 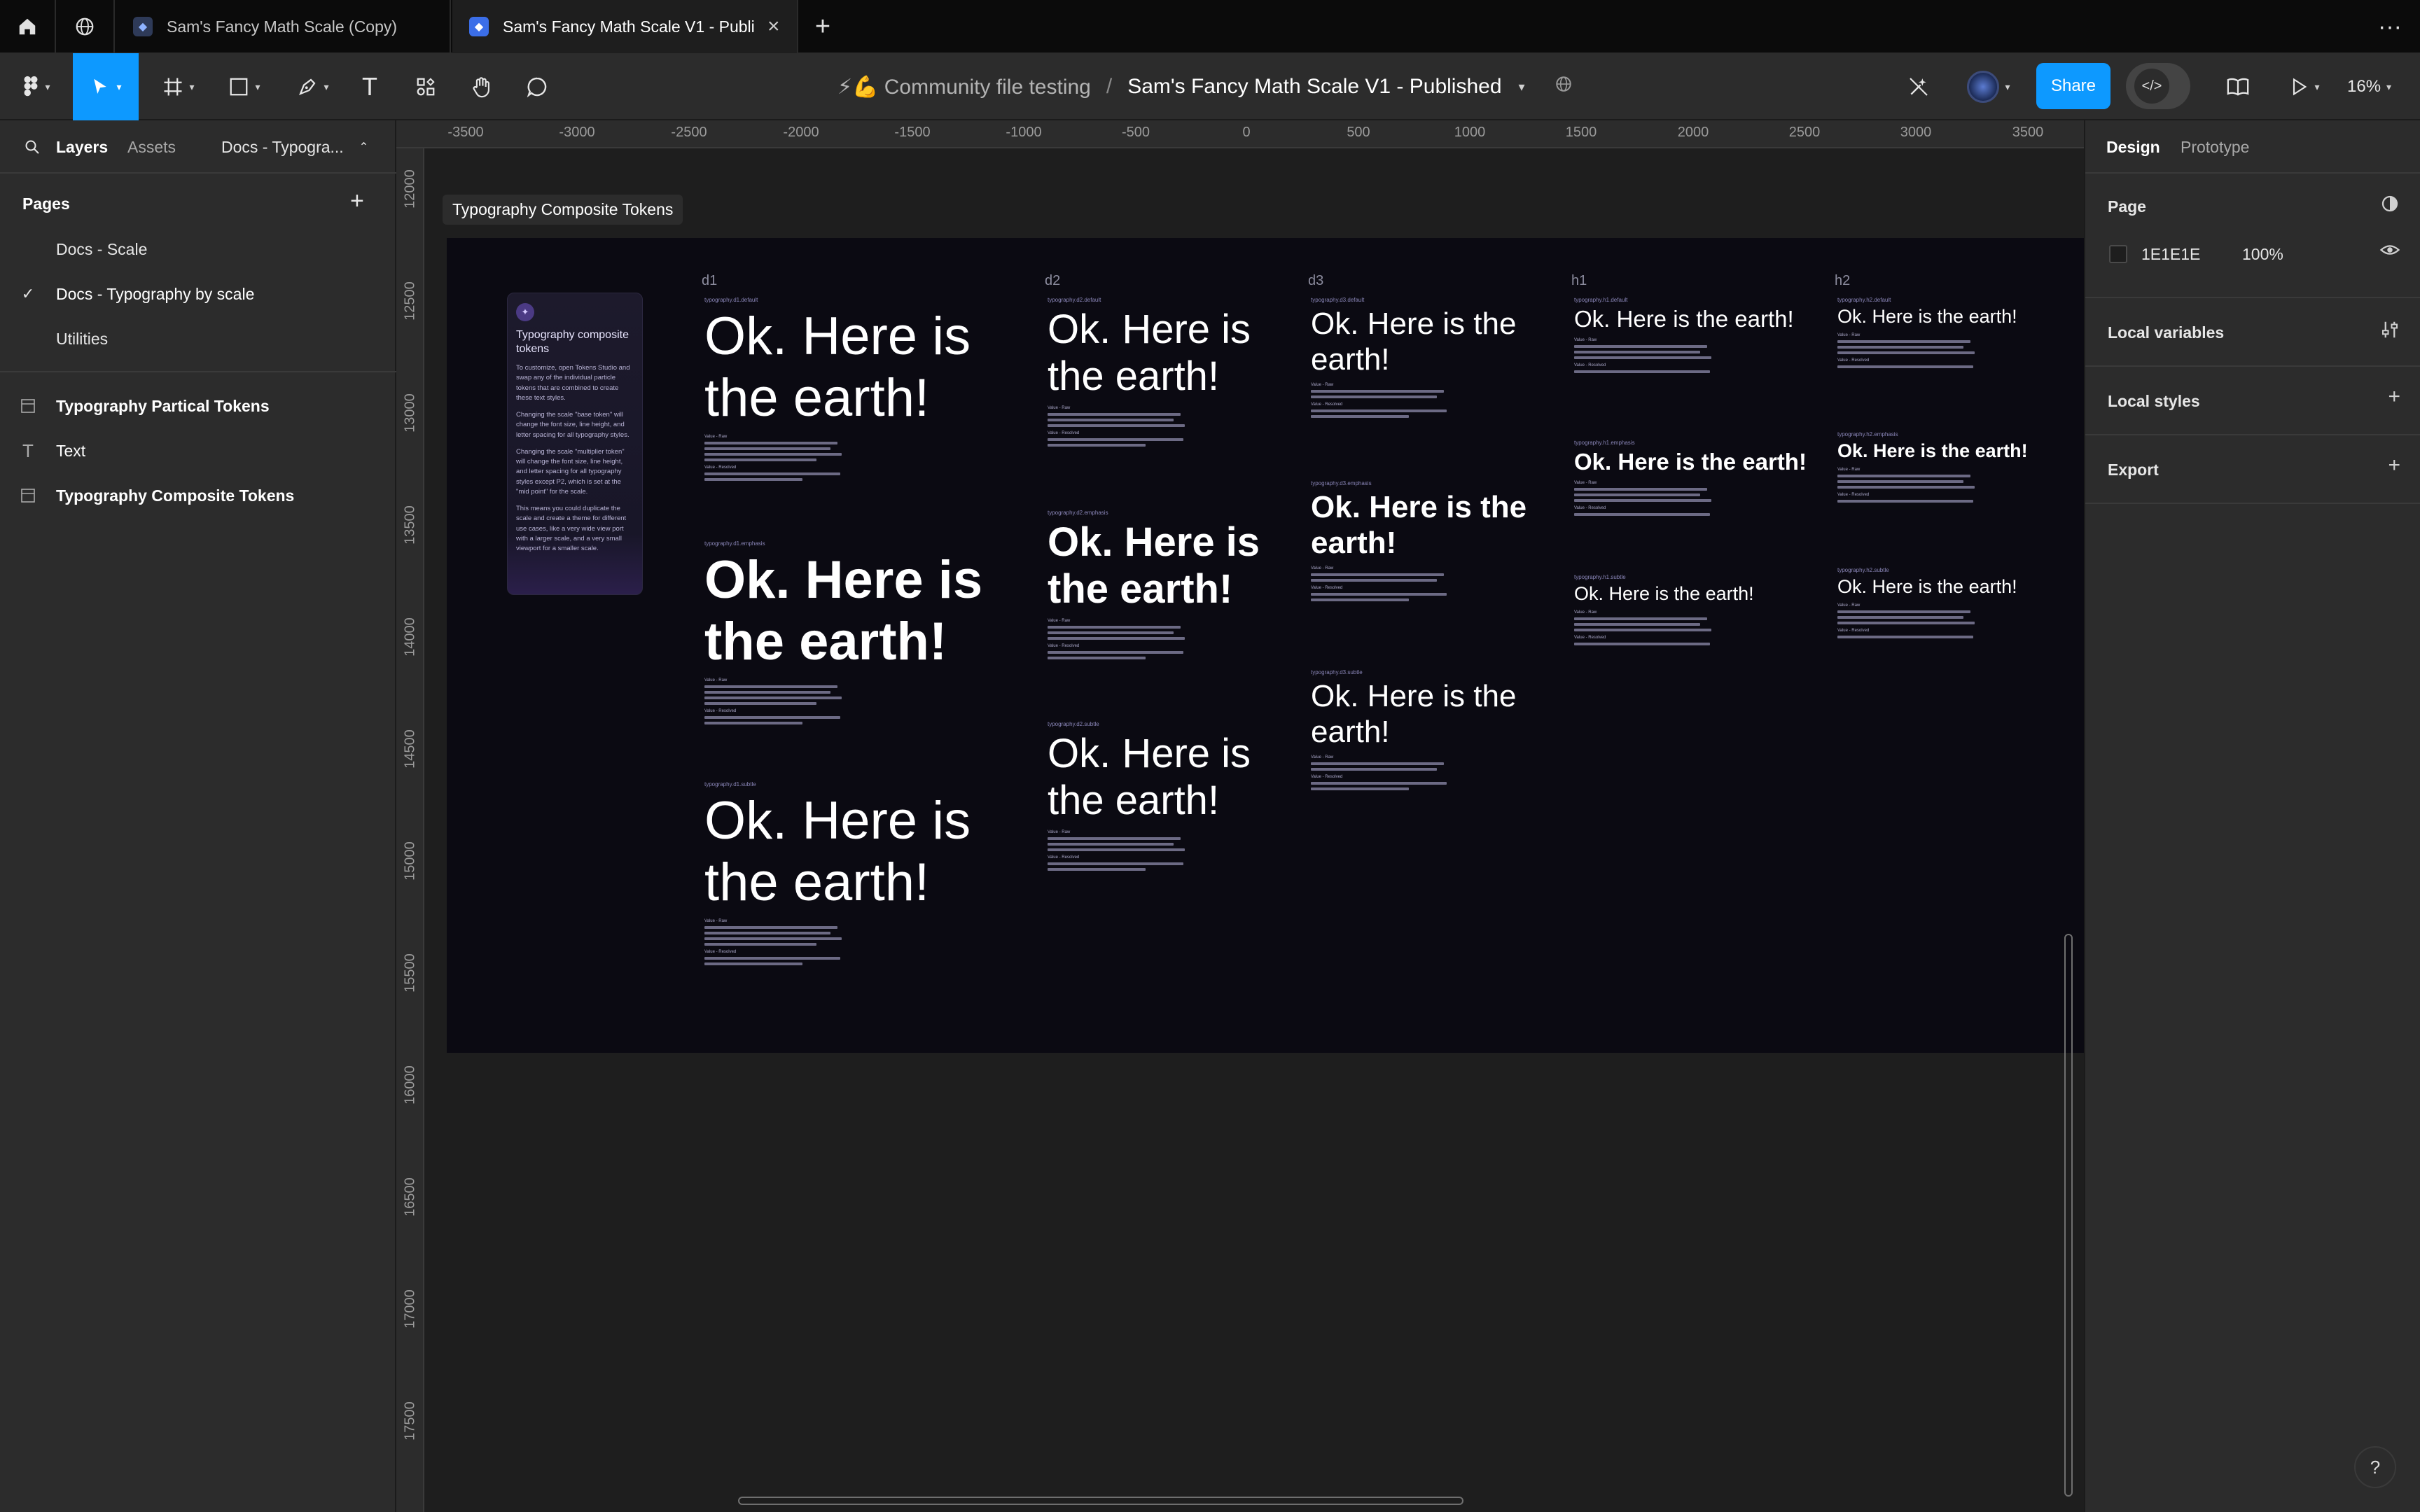 I want to click on home-button, so click(x=28, y=26).